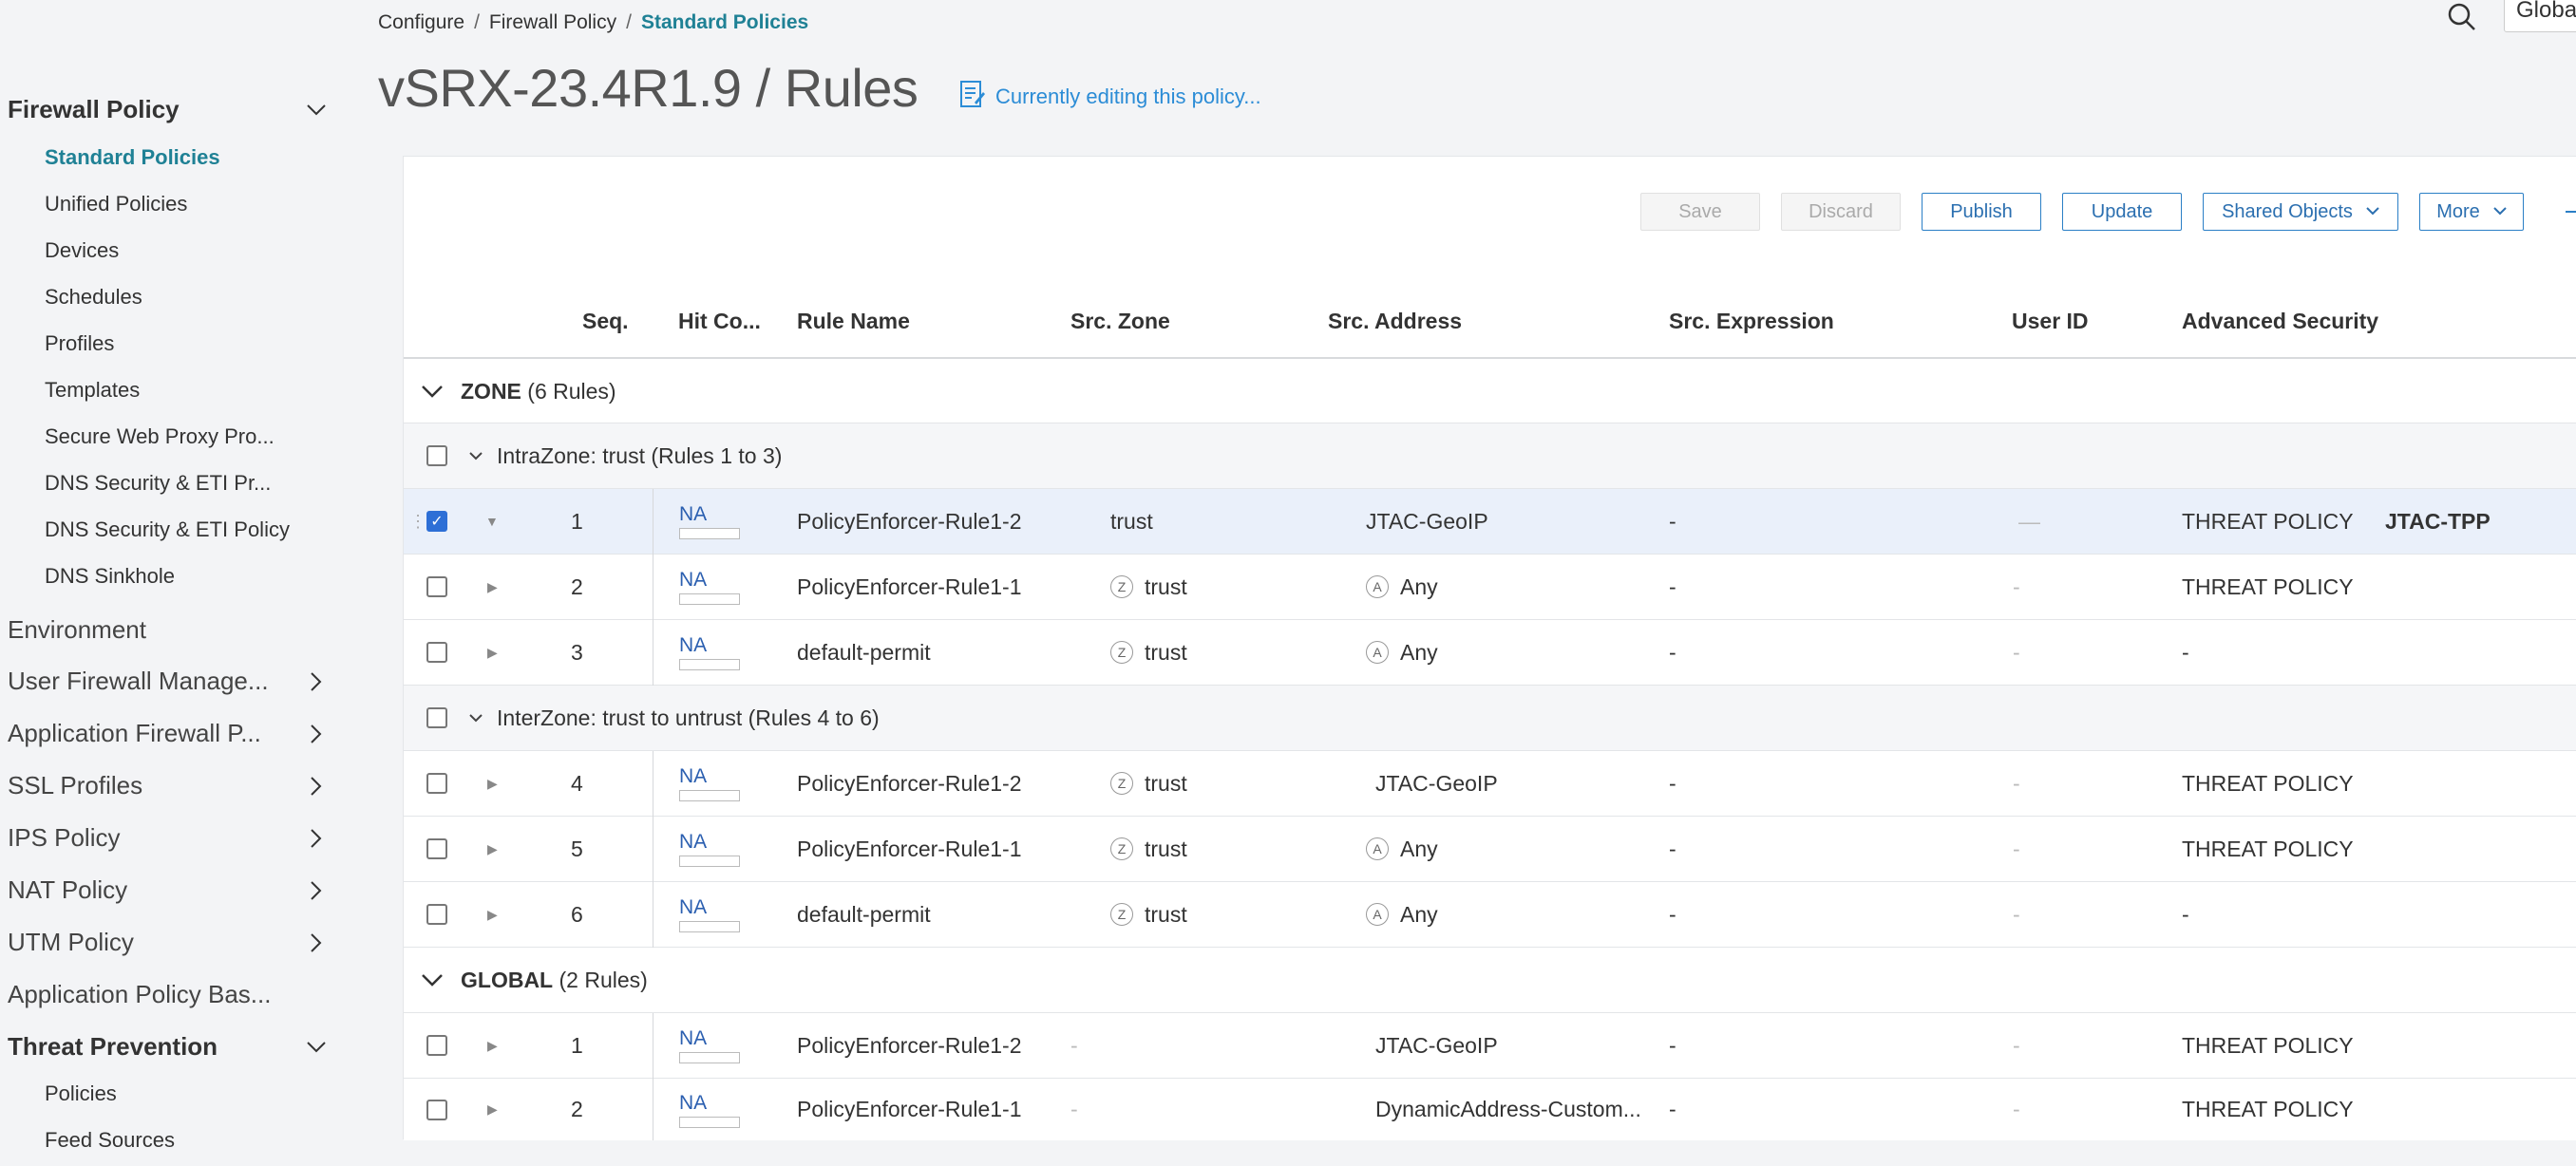  Describe the element at coordinates (1981, 212) in the screenshot. I see `publish-button: Publish` at that location.